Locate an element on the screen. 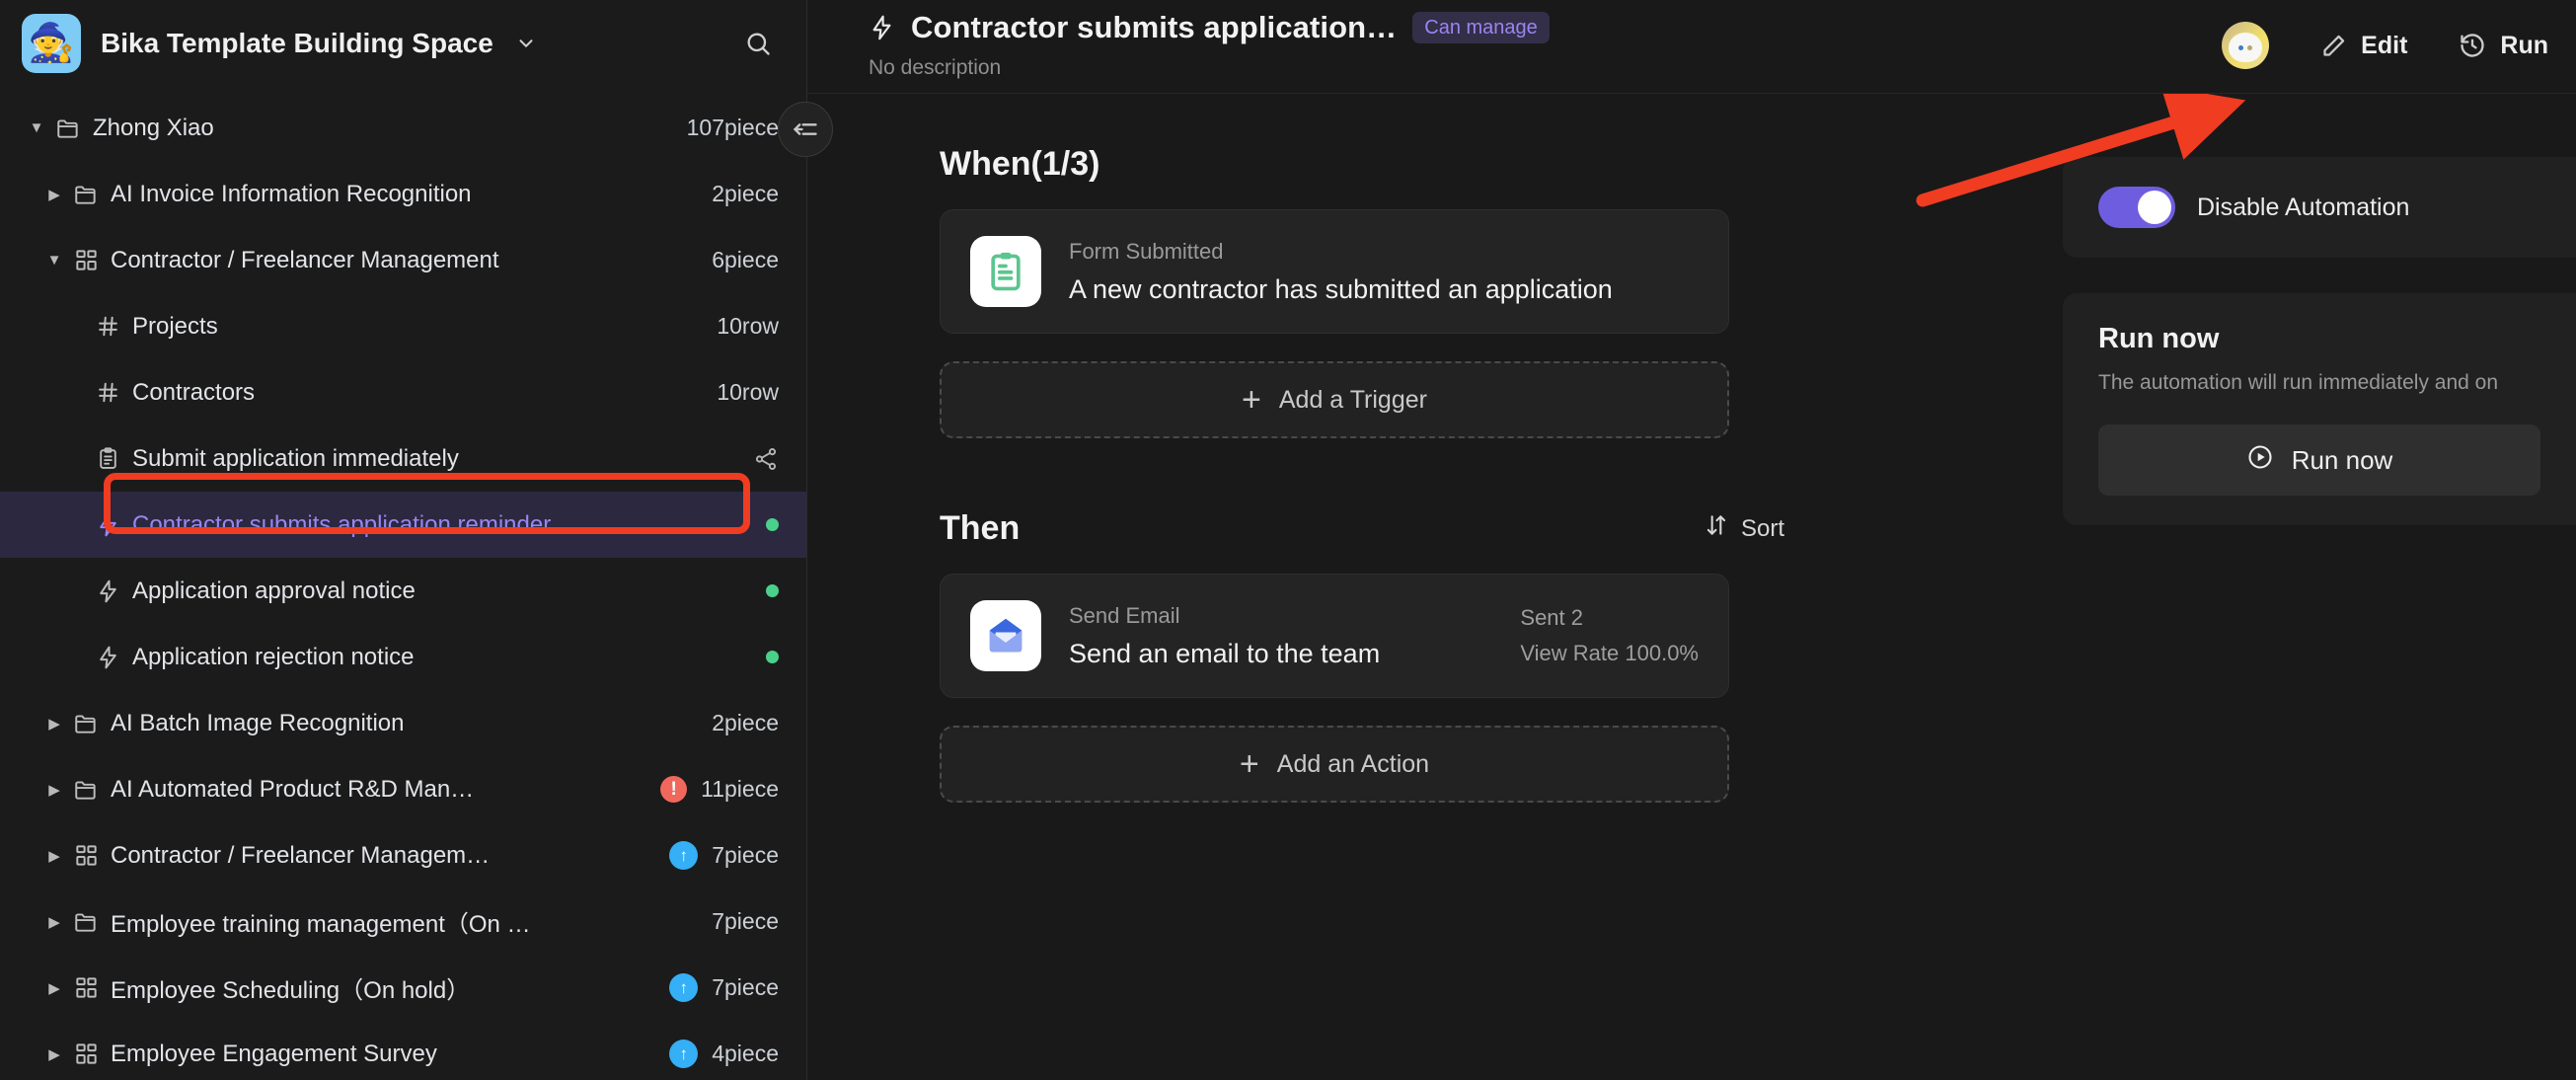  add-trigger-label: Add a Trigger is located at coordinates (1352, 399).